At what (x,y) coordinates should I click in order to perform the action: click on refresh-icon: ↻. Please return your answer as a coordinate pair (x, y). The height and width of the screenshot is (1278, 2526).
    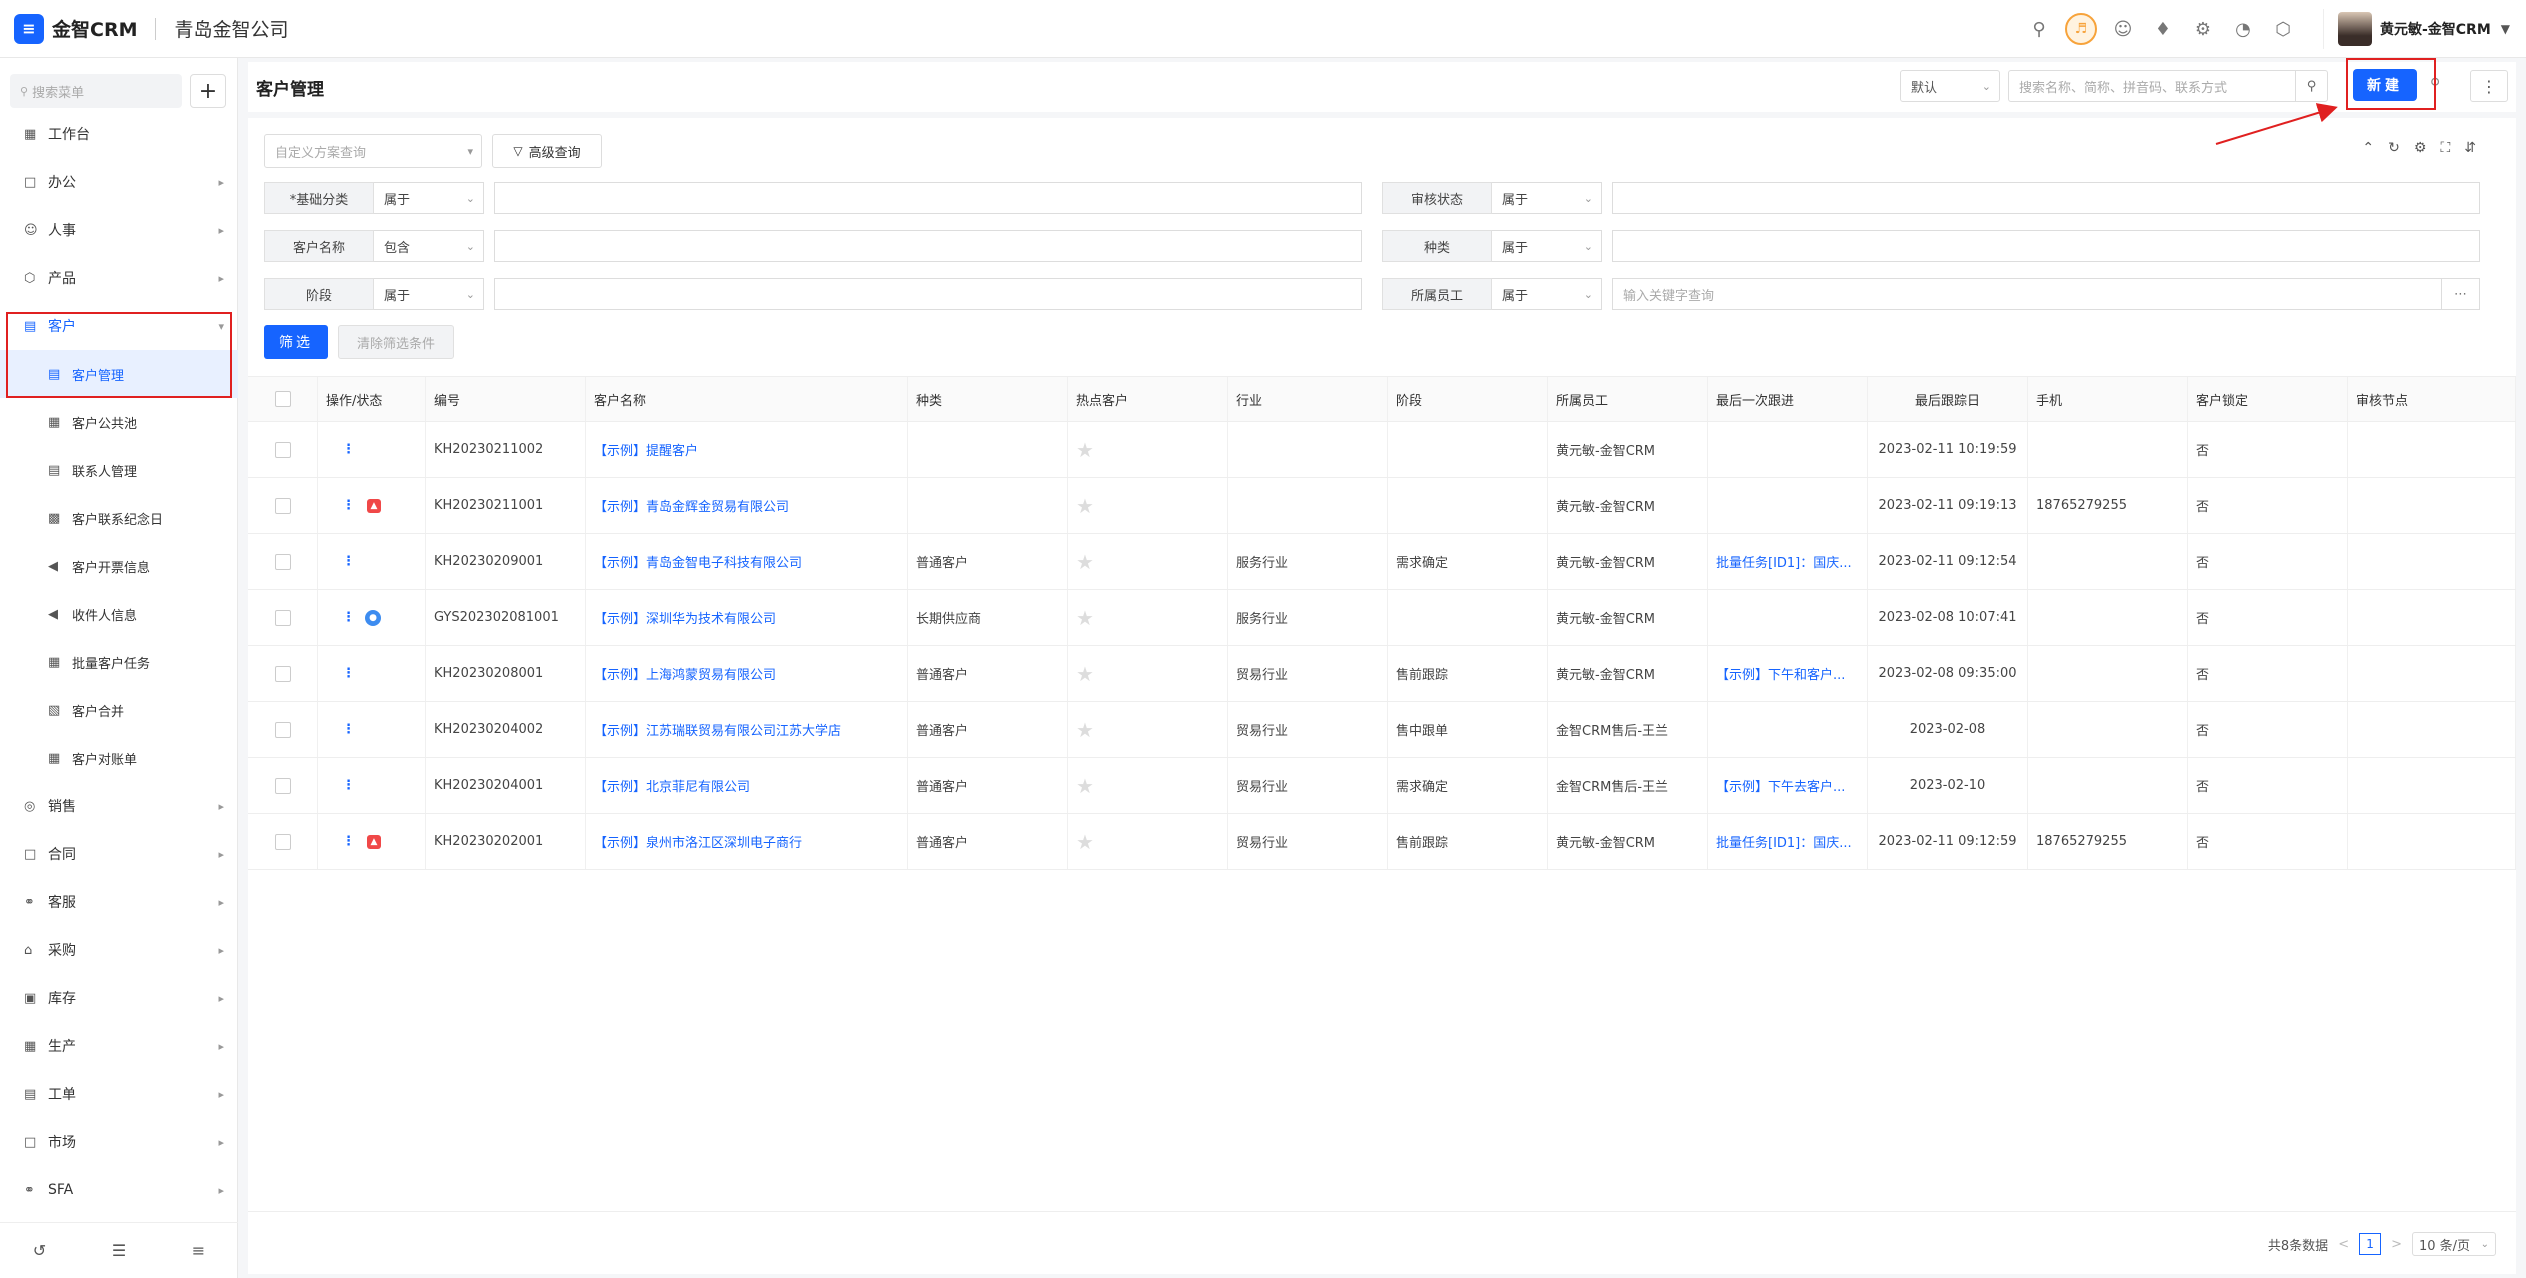
    Looking at the image, I should click on (2394, 148).